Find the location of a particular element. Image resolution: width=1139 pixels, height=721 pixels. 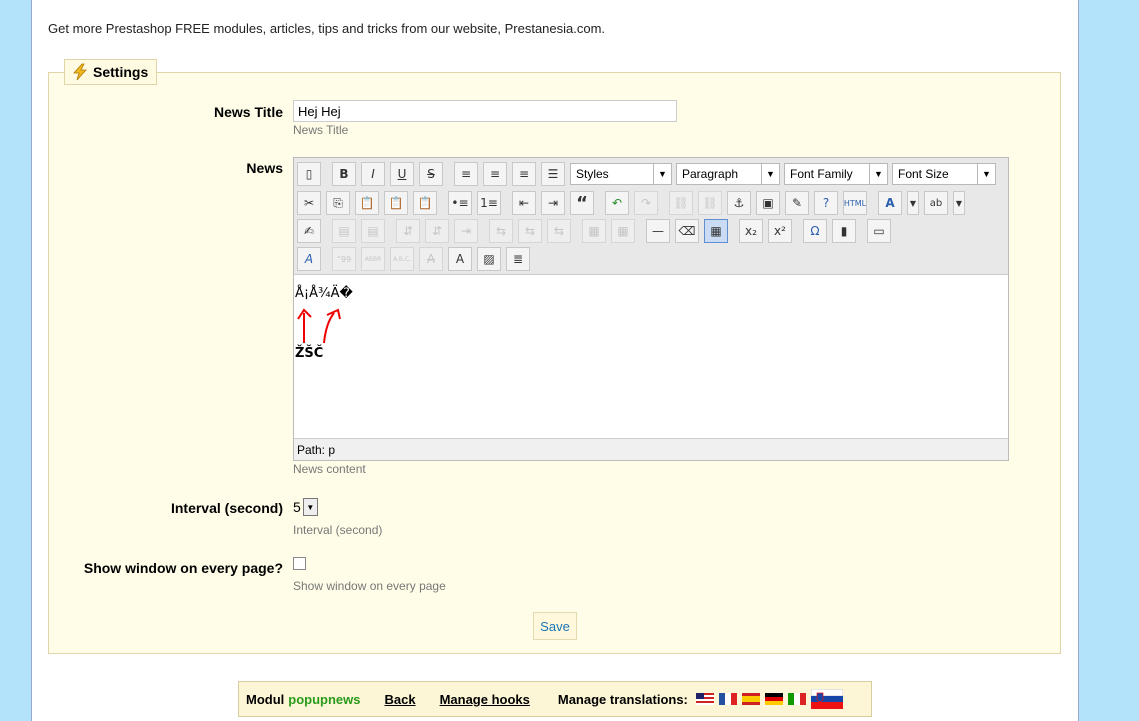

red-arrows-drawing is located at coordinates (319, 326).